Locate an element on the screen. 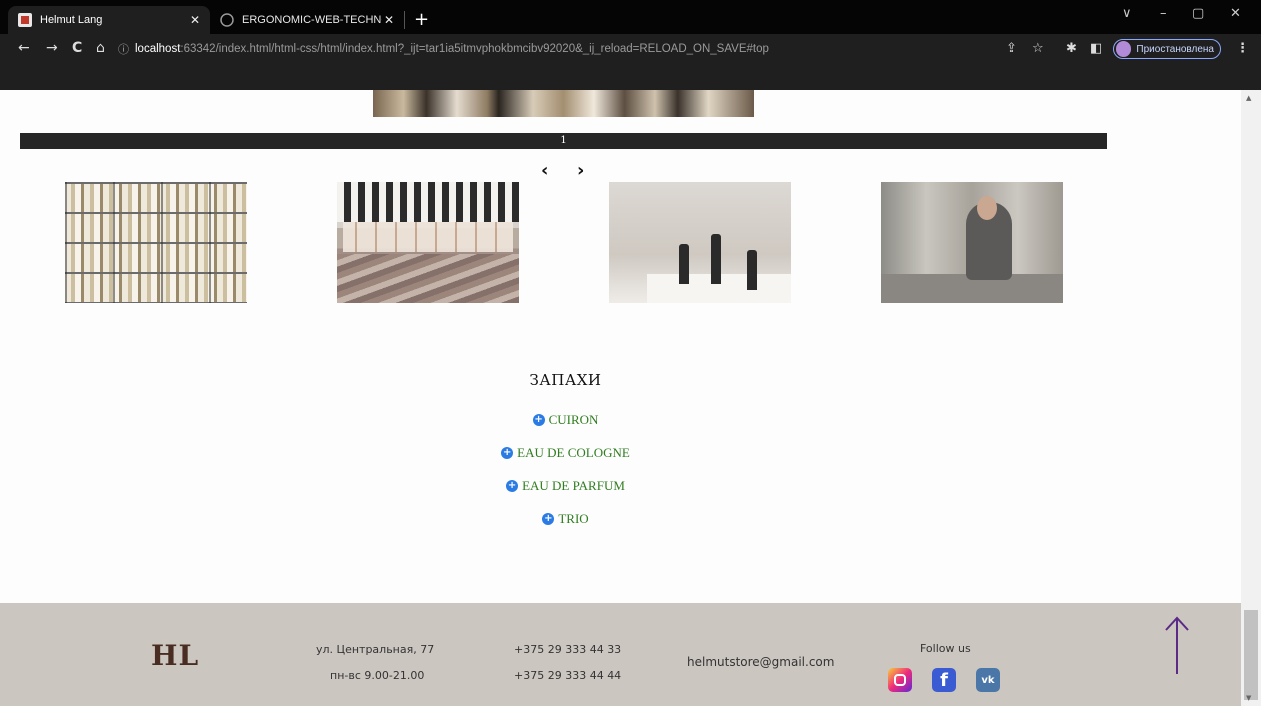 Image resolution: width=1261 pixels, height=706 pixels. site-info-icon: ⓘ is located at coordinates (123, 49).